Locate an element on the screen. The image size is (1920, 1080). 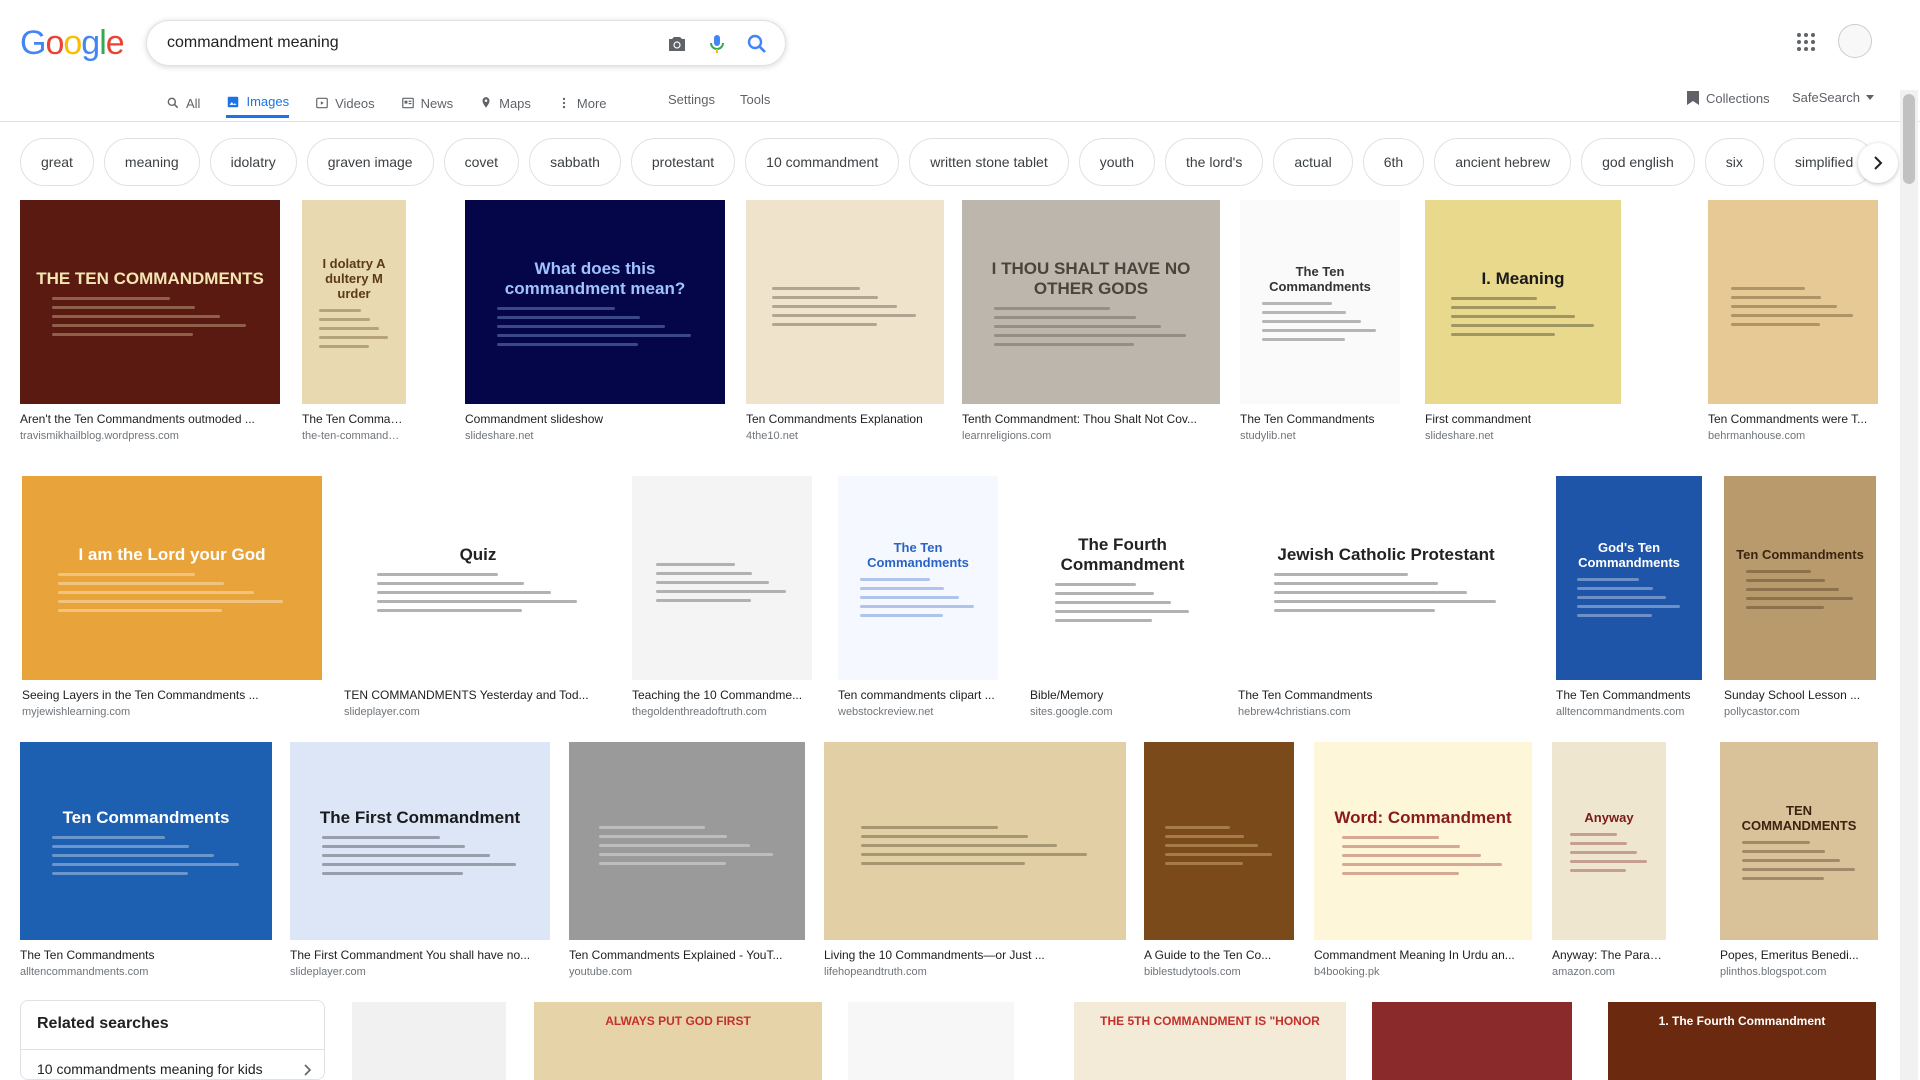
image-thumbnail: The Ten Commandments is located at coordinates (918, 578).